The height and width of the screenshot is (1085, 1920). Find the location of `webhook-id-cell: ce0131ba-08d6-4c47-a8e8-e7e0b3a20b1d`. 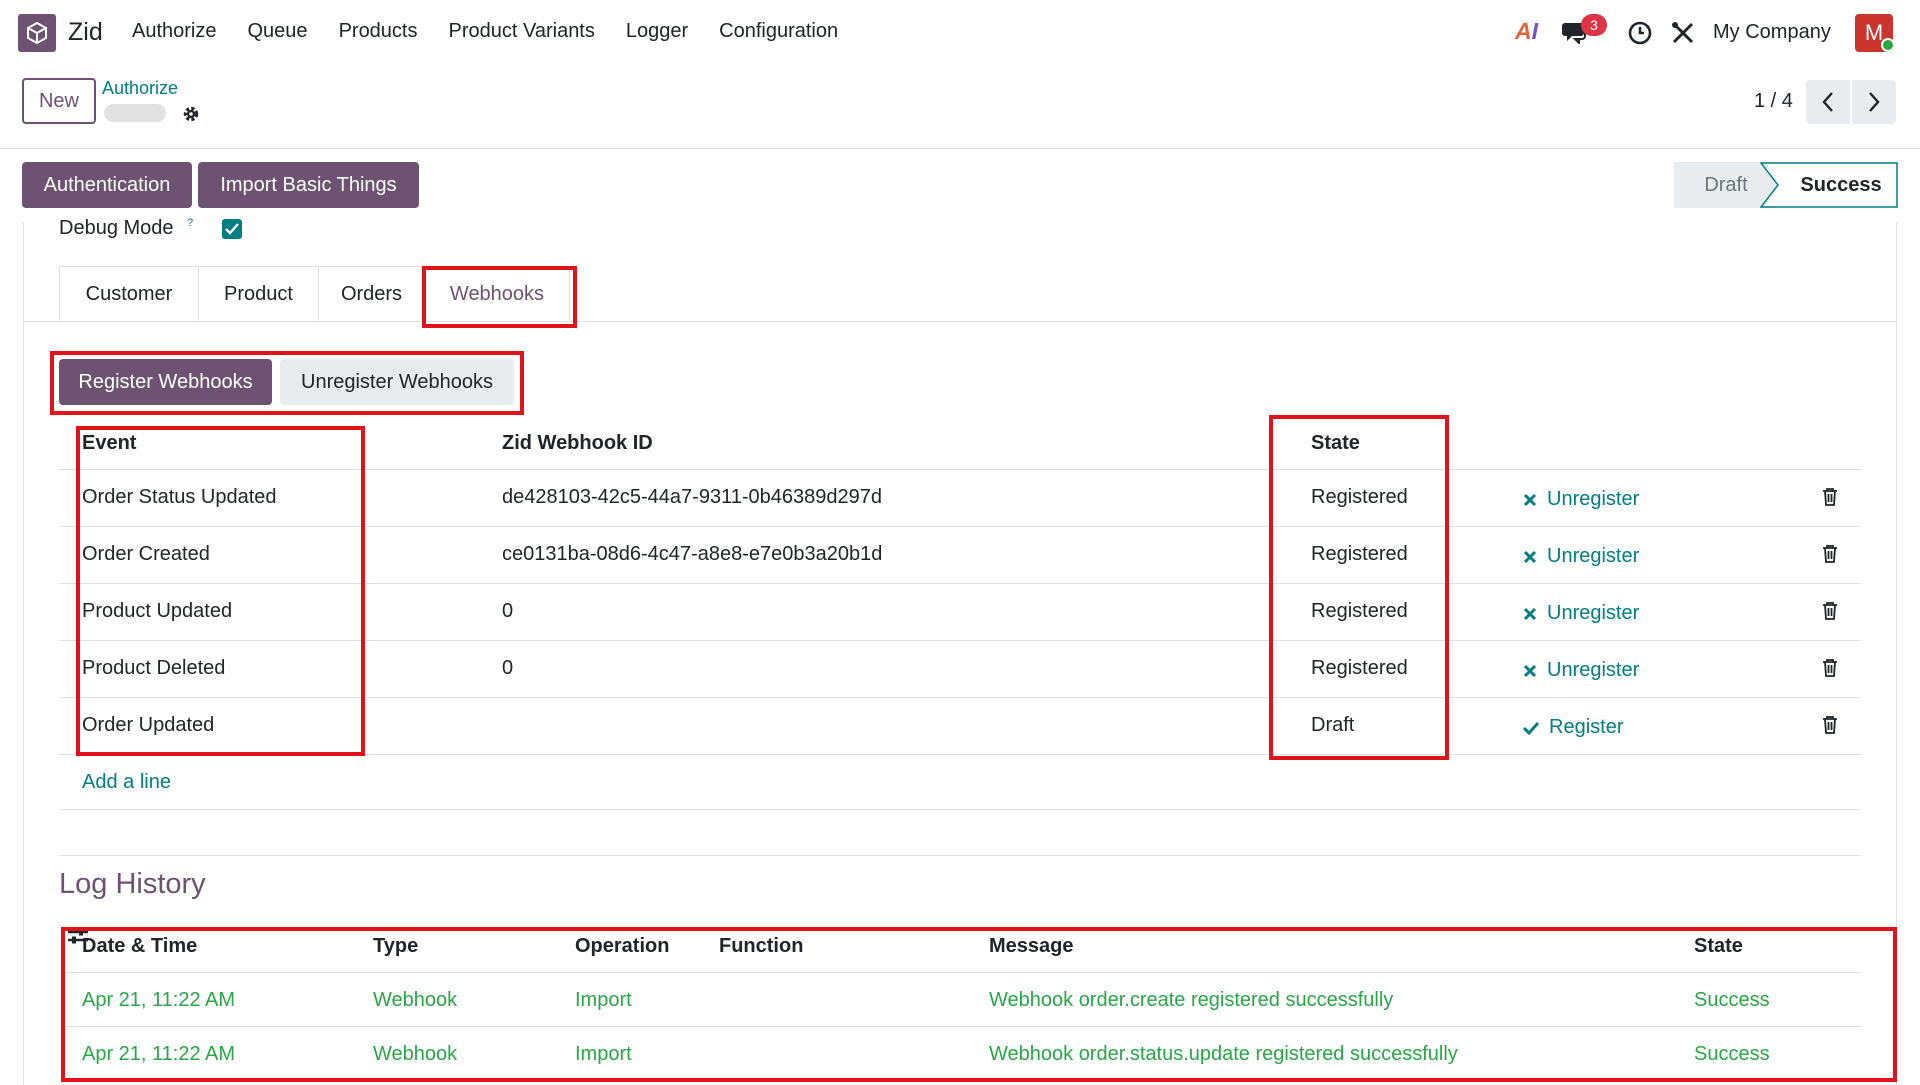

webhook-id-cell: ce0131ba-08d6-4c47-a8e8-e7e0b3a20b1d is located at coordinates (692, 554).